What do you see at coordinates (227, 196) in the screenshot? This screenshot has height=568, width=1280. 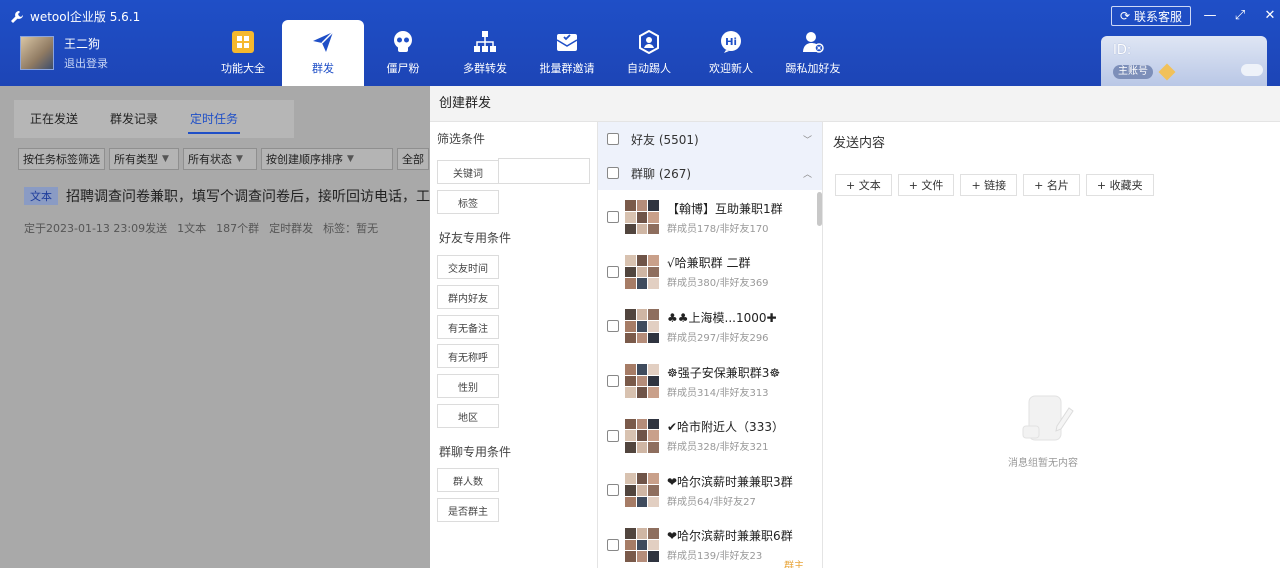 I see `task-item: 文本 招聘调查问卷兼职，填写个调查问卷后，接听回访电话，工` at bounding box center [227, 196].